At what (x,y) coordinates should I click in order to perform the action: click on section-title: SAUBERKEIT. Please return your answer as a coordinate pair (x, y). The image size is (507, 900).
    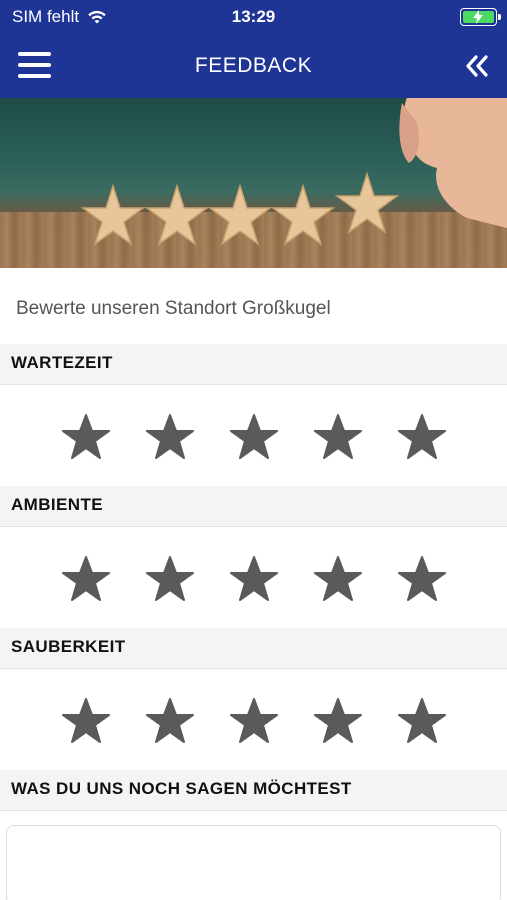
    Looking at the image, I should click on (253, 648).